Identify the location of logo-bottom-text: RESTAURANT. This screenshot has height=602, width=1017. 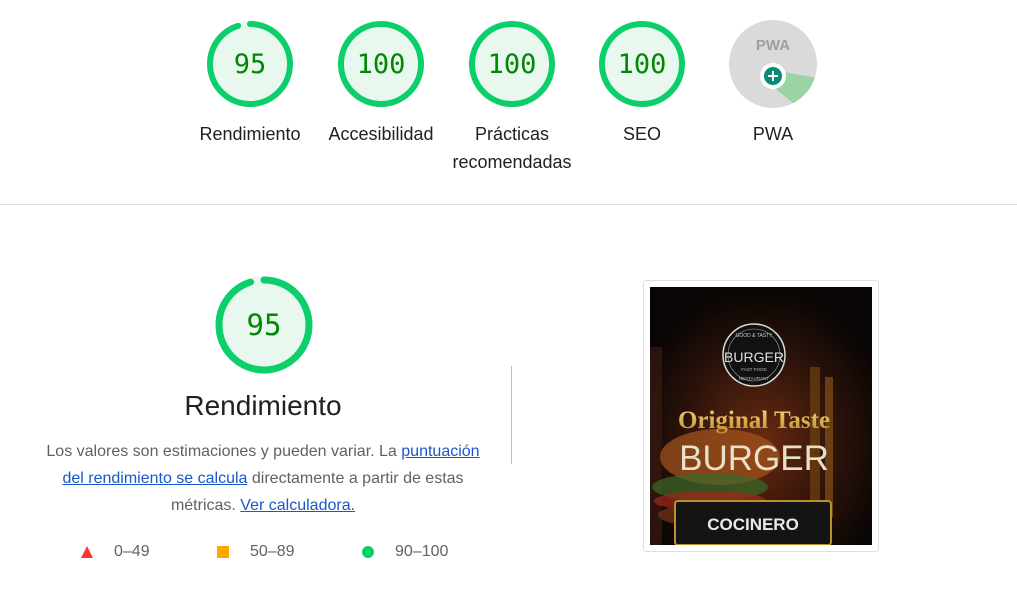
(754, 378).